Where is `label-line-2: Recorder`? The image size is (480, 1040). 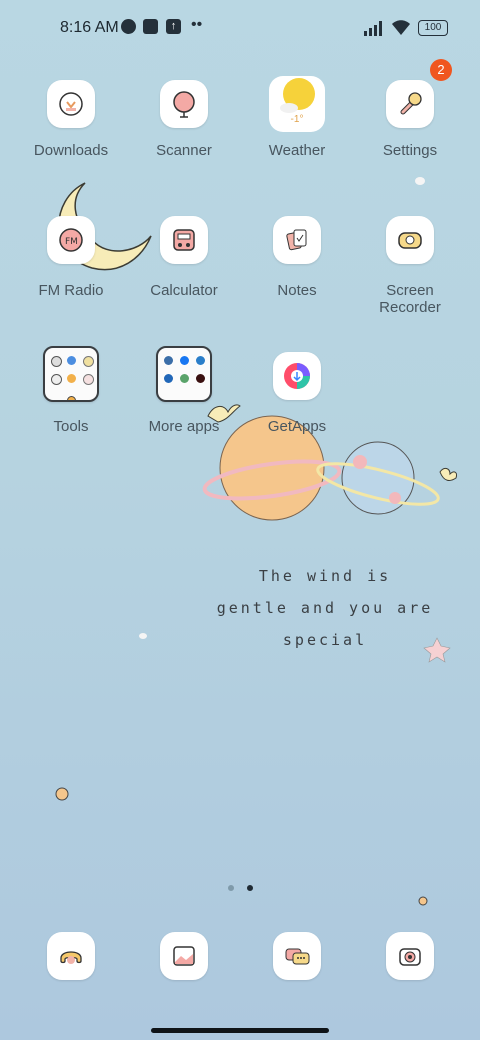
label-line-2: Recorder is located at coordinates (410, 307).